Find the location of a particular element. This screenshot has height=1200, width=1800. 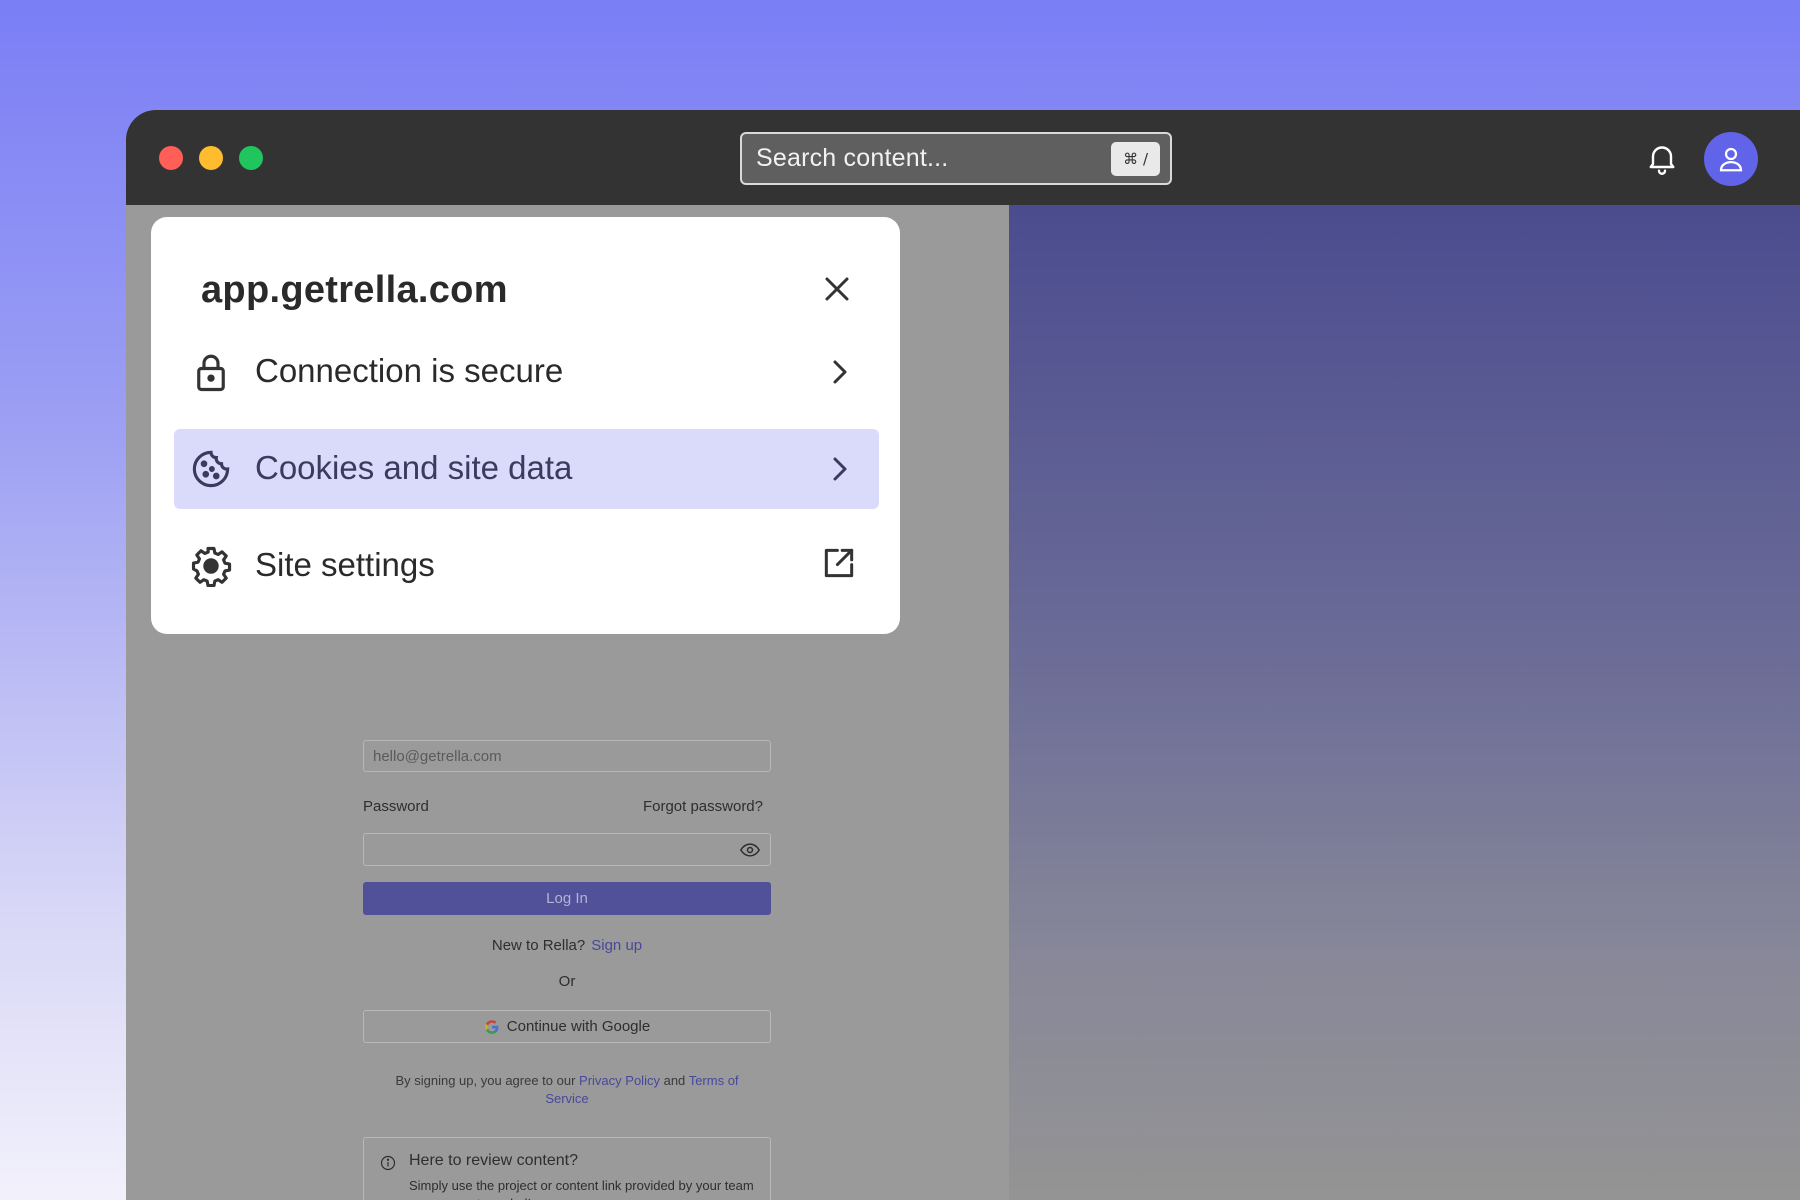

user-icon is located at coordinates (1731, 159).